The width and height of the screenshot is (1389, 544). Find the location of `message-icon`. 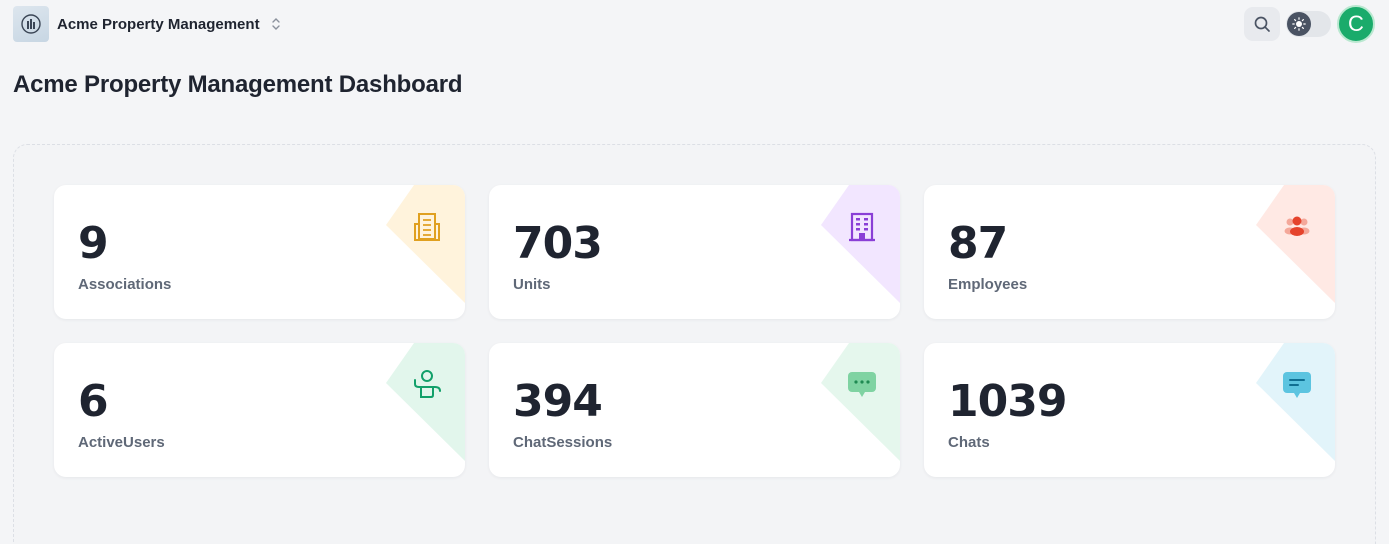

message-icon is located at coordinates (1297, 385).